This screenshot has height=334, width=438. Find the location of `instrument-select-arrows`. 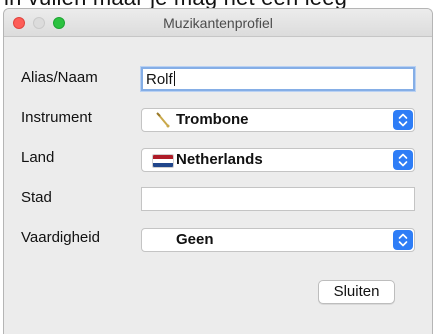

instrument-select-arrows is located at coordinates (403, 120).